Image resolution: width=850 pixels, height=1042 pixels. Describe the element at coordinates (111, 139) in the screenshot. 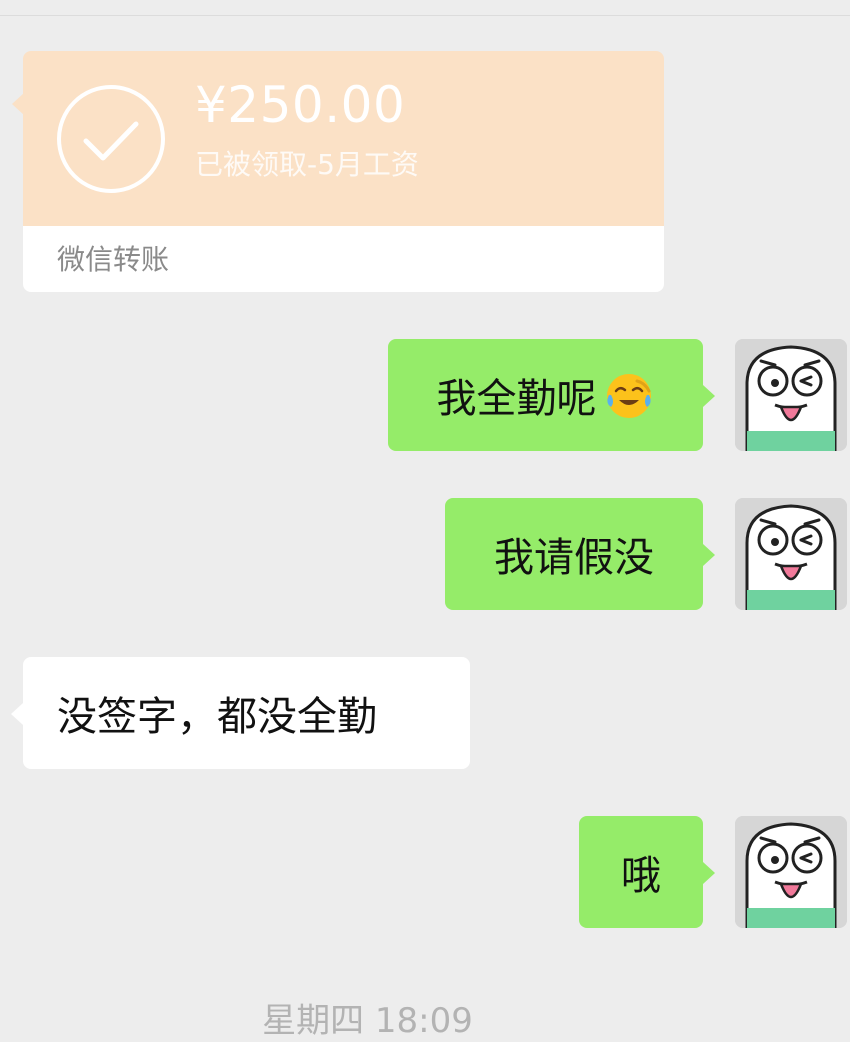

I see `check-circle-icon` at that location.